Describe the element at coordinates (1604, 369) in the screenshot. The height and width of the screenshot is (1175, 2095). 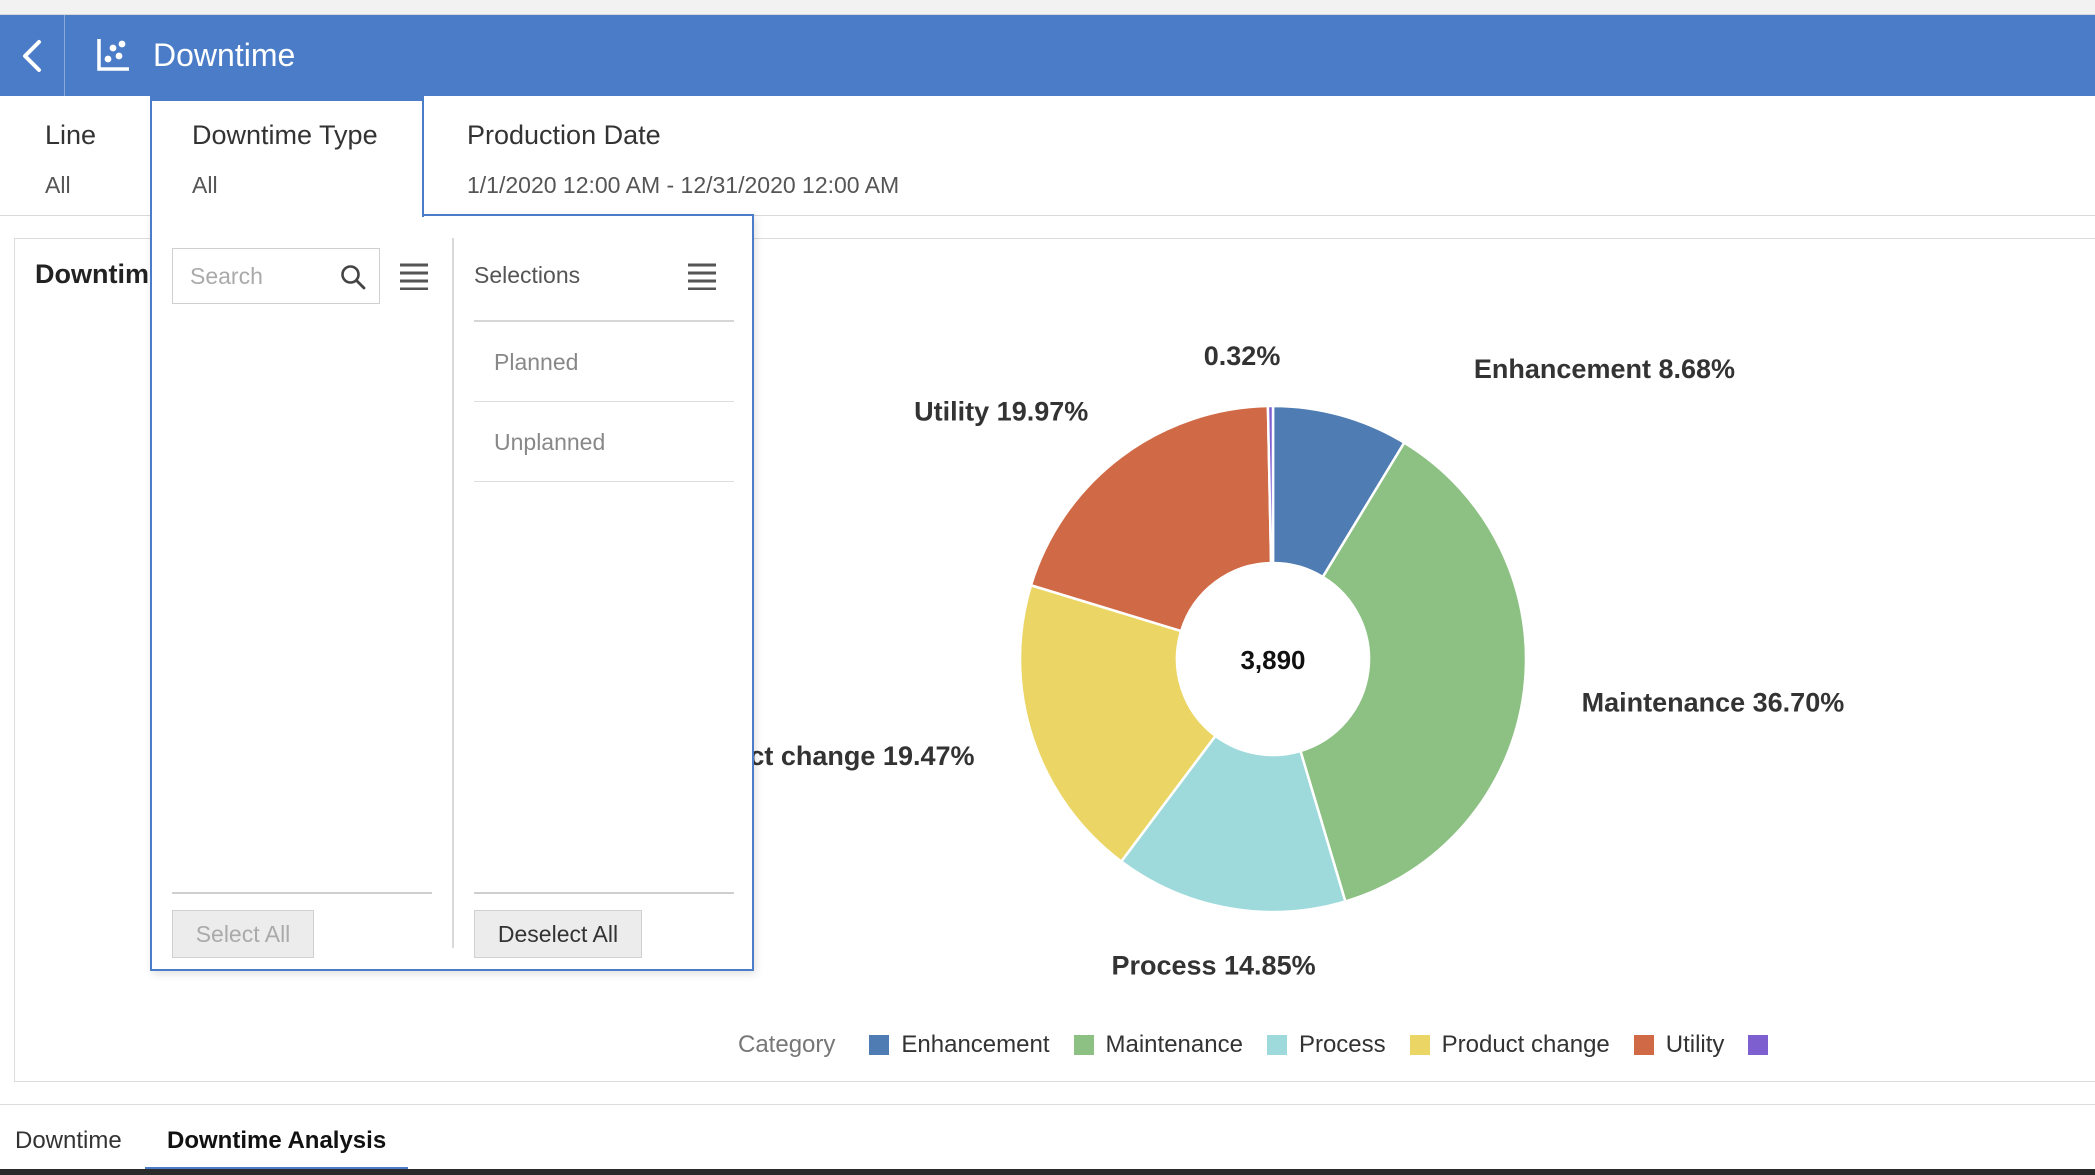
I see `pie-data-label: Enhancement 8.68%` at that location.